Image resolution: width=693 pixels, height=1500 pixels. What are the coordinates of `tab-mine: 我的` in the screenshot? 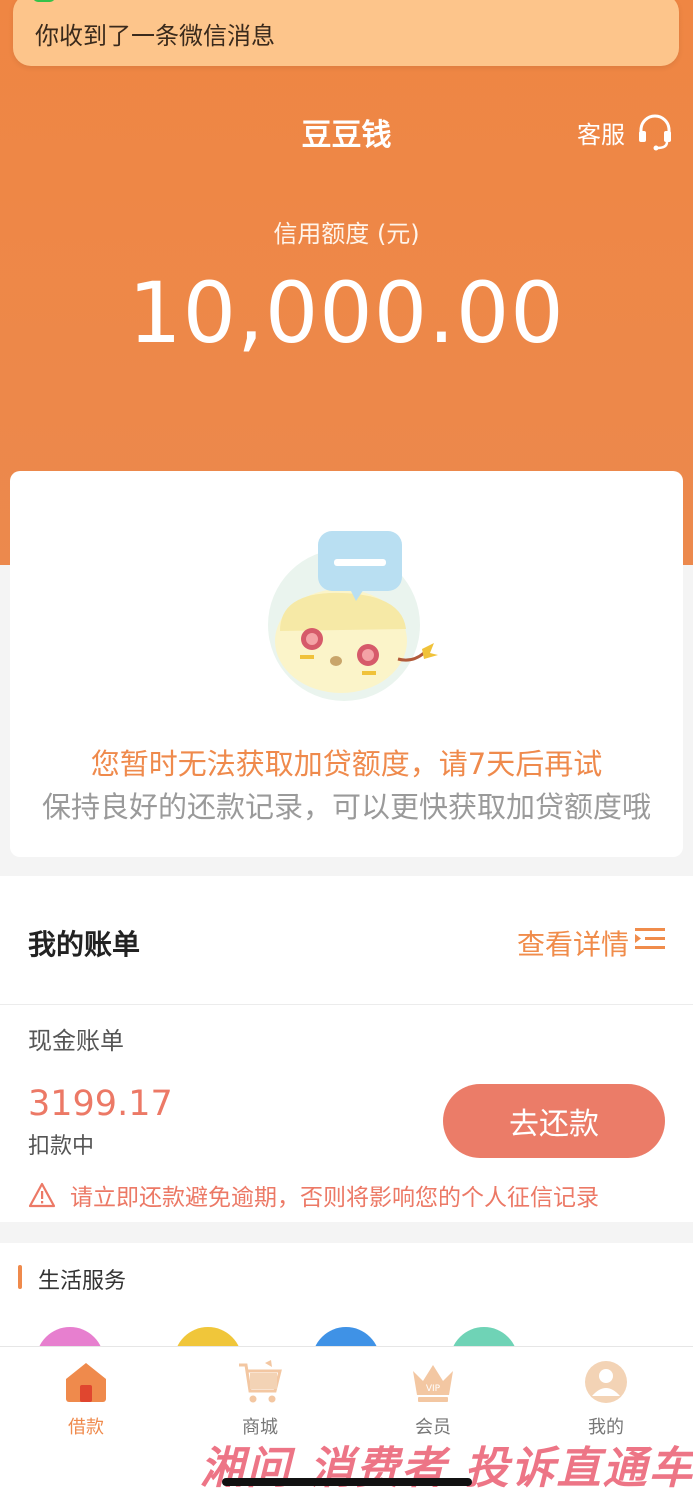 It's located at (606, 1399).